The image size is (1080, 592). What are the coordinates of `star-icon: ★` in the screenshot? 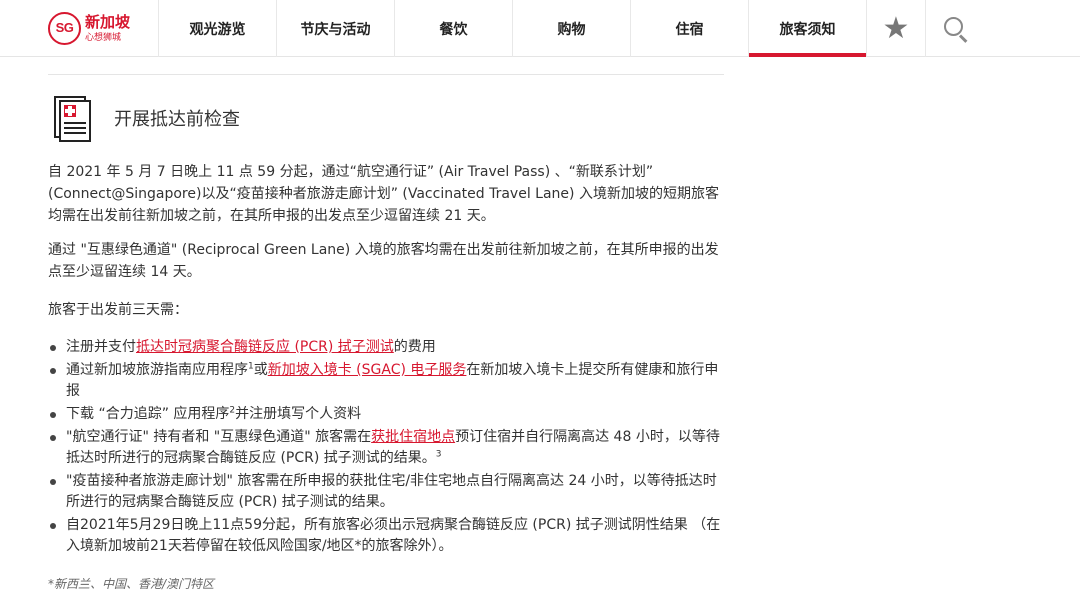 It's located at (896, 28).